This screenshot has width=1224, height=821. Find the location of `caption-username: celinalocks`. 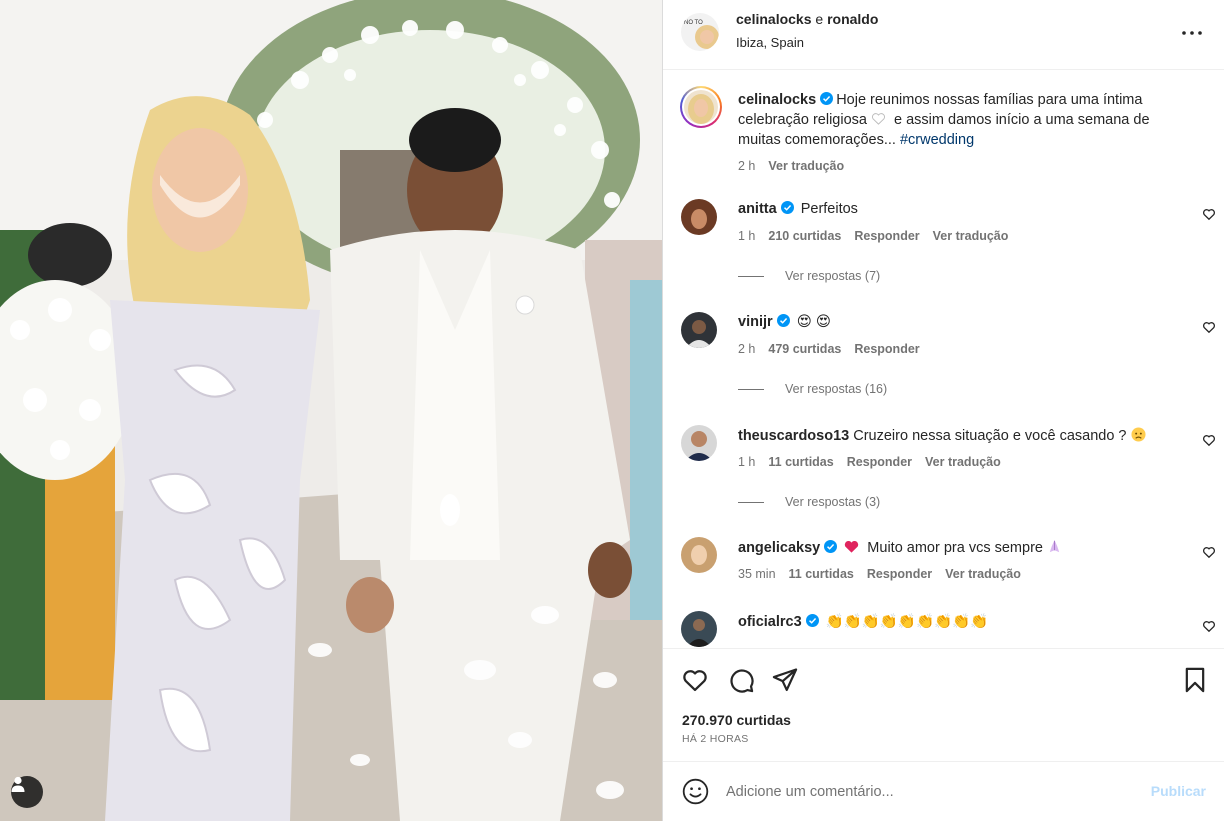

caption-username: celinalocks is located at coordinates (777, 100).